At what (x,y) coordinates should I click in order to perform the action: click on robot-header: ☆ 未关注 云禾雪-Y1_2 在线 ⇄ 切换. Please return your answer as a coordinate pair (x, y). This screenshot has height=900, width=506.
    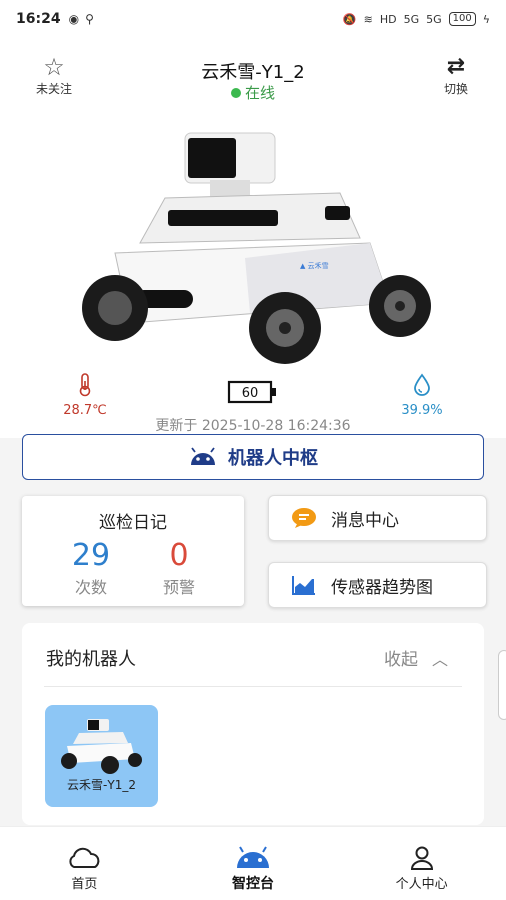
    Looking at the image, I should click on (253, 73).